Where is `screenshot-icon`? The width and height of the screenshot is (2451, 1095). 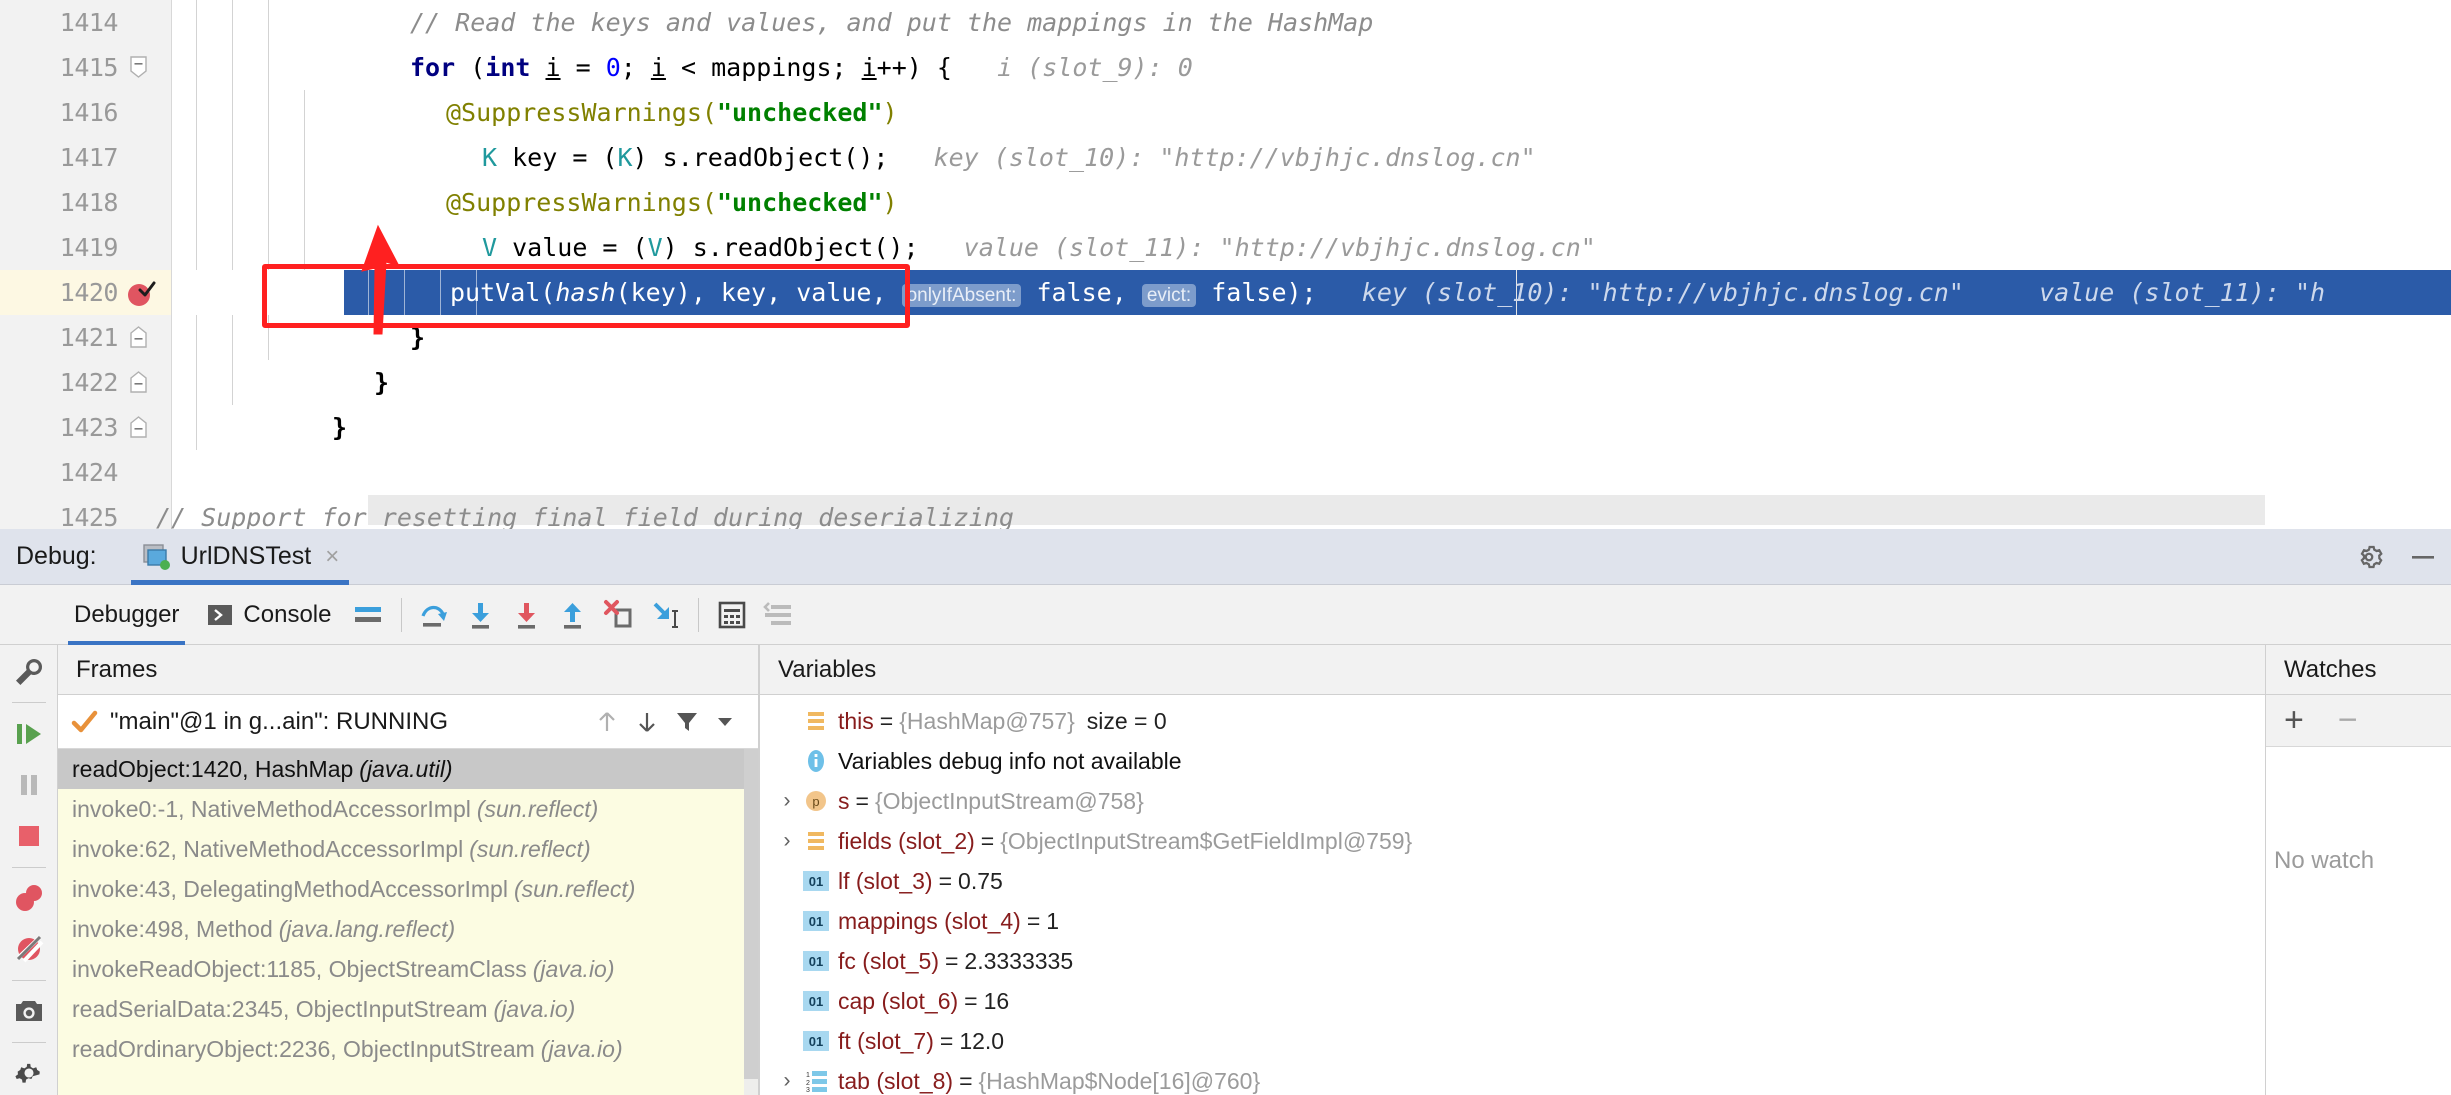
screenshot-icon is located at coordinates (29, 1011).